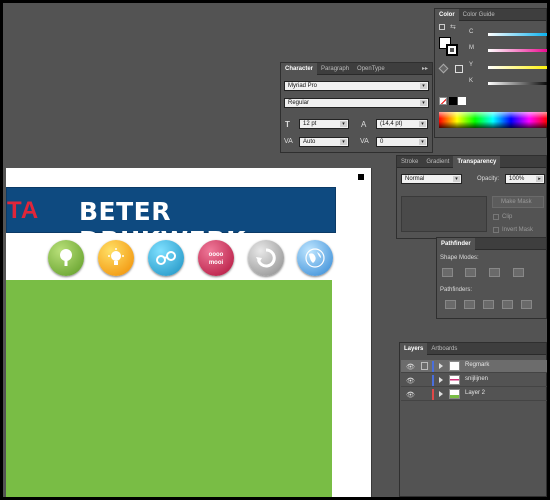 Image resolution: width=550 pixels, height=500 pixels. Describe the element at coordinates (479, 15) in the screenshot. I see `tab-color-guide: Color Guide` at that location.